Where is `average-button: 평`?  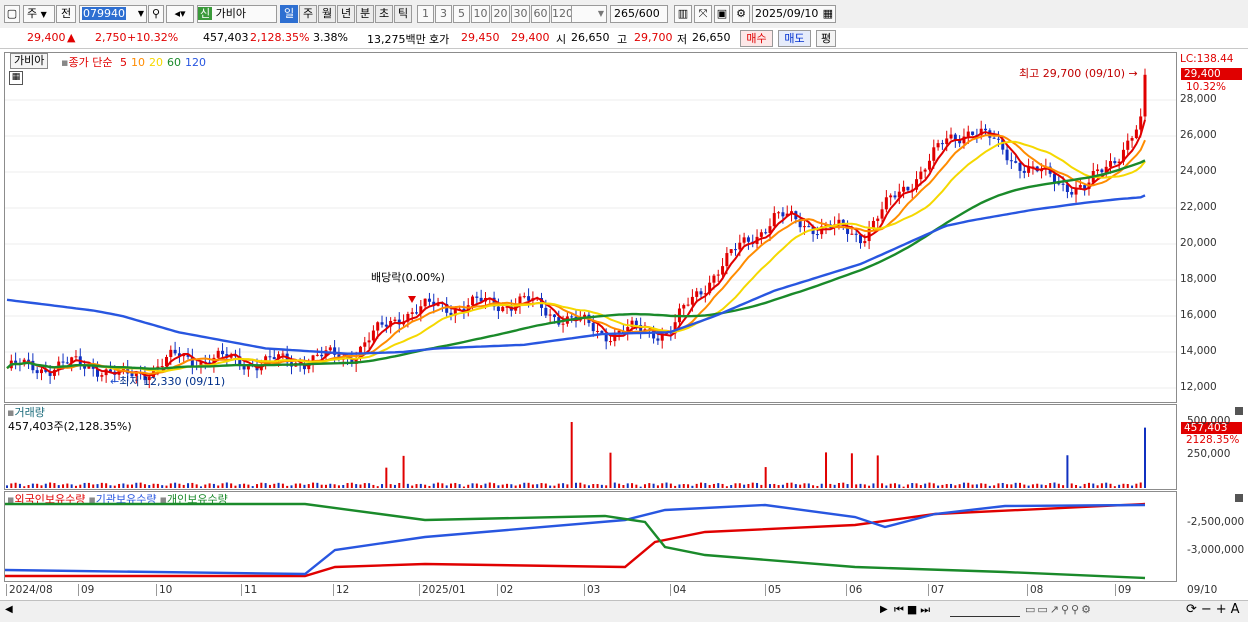 average-button: 평 is located at coordinates (826, 38).